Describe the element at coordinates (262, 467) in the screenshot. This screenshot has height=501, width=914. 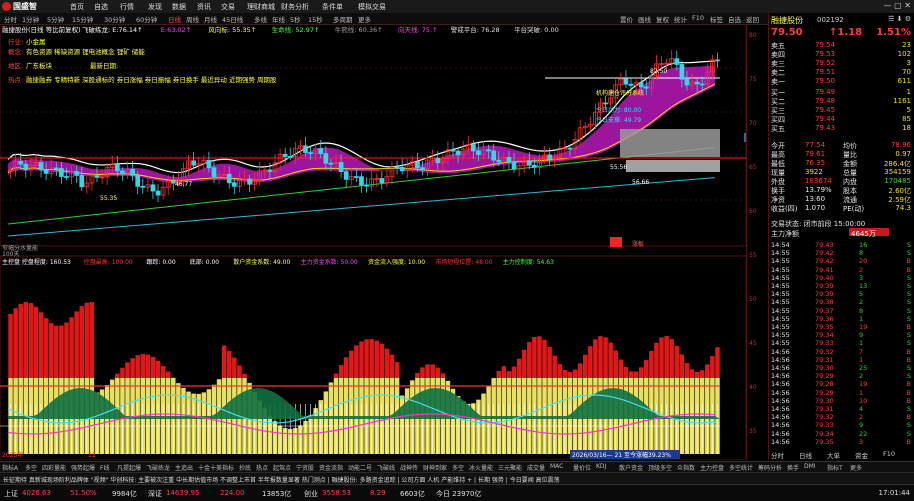
I see `indicator-tab: 热点` at that location.